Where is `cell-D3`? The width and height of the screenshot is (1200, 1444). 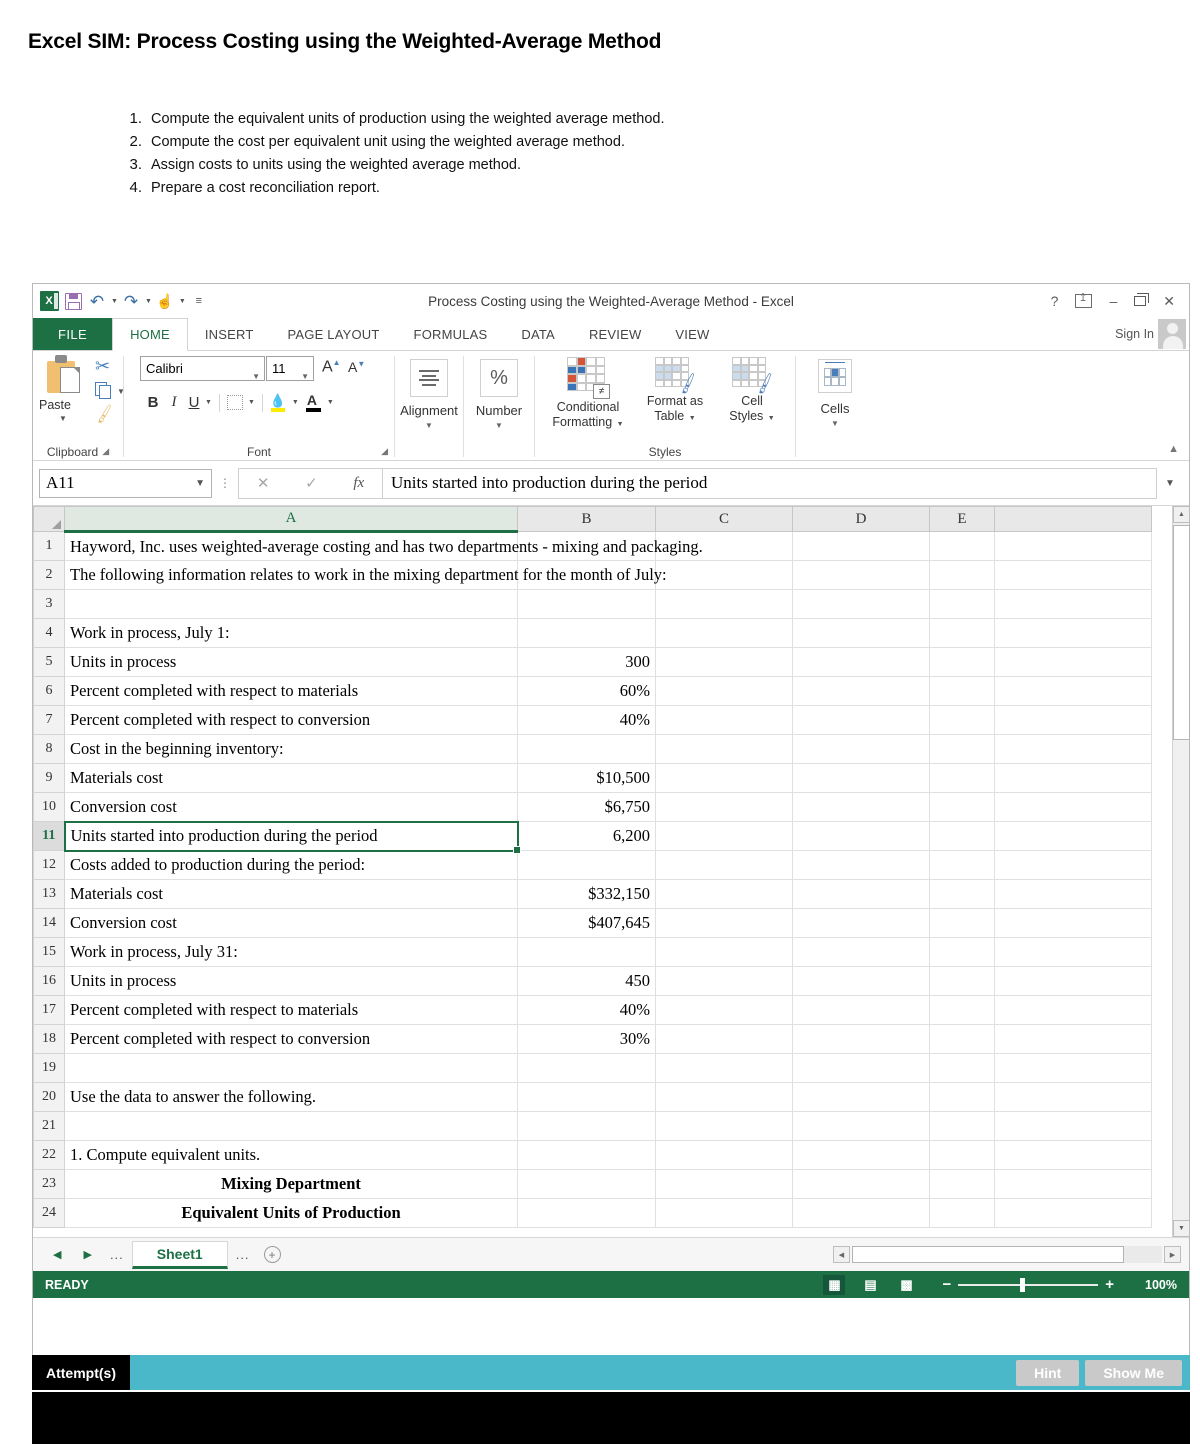 cell-D3 is located at coordinates (861, 604).